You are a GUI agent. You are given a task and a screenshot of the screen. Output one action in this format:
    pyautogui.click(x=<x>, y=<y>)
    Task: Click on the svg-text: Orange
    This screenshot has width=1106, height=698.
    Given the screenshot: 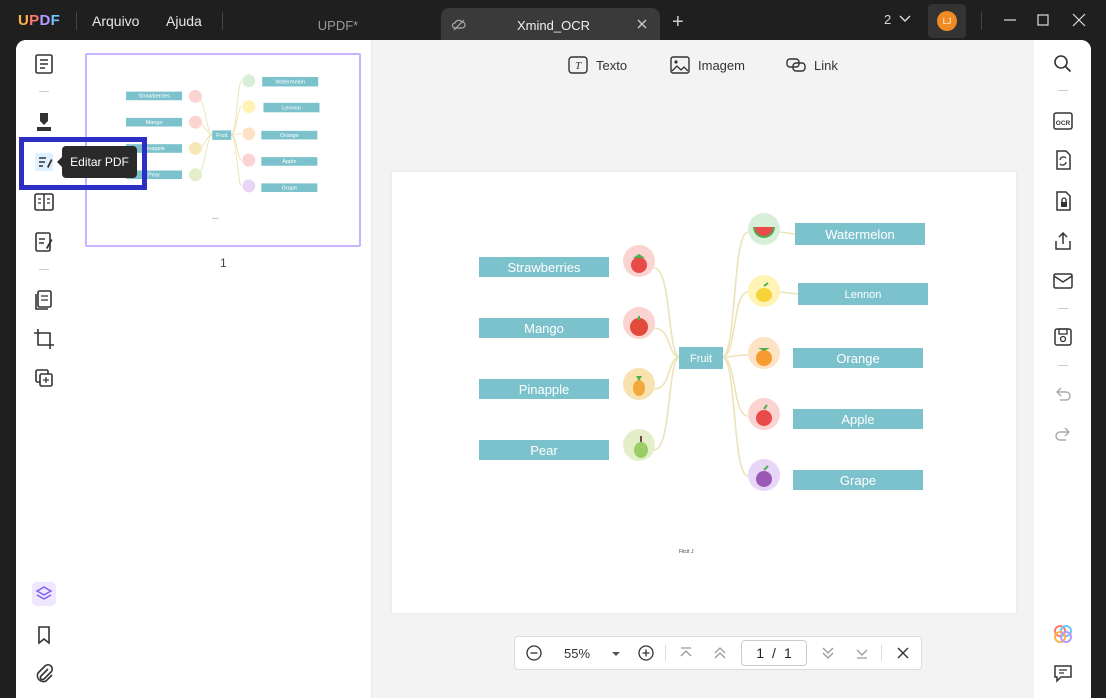 What is the action you would take?
    pyautogui.click(x=289, y=136)
    